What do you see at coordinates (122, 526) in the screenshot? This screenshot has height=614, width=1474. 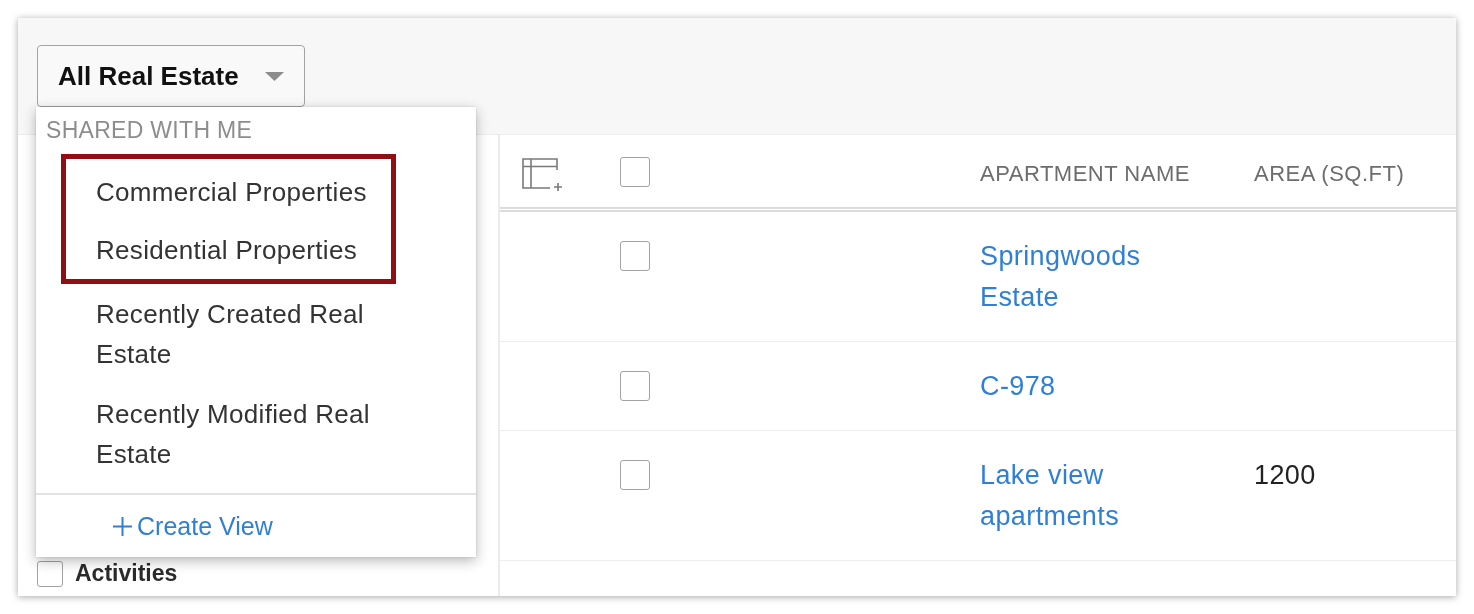 I see `plus-icon` at bounding box center [122, 526].